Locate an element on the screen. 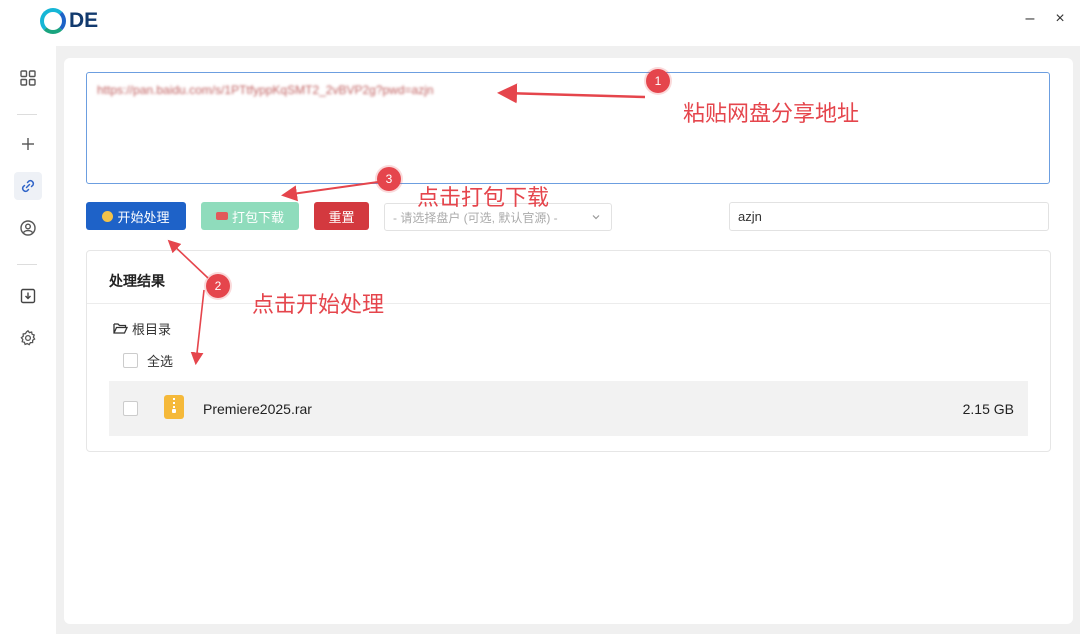 This screenshot has height=634, width=1080. annotation-badge-3: 3 is located at coordinates (389, 179).